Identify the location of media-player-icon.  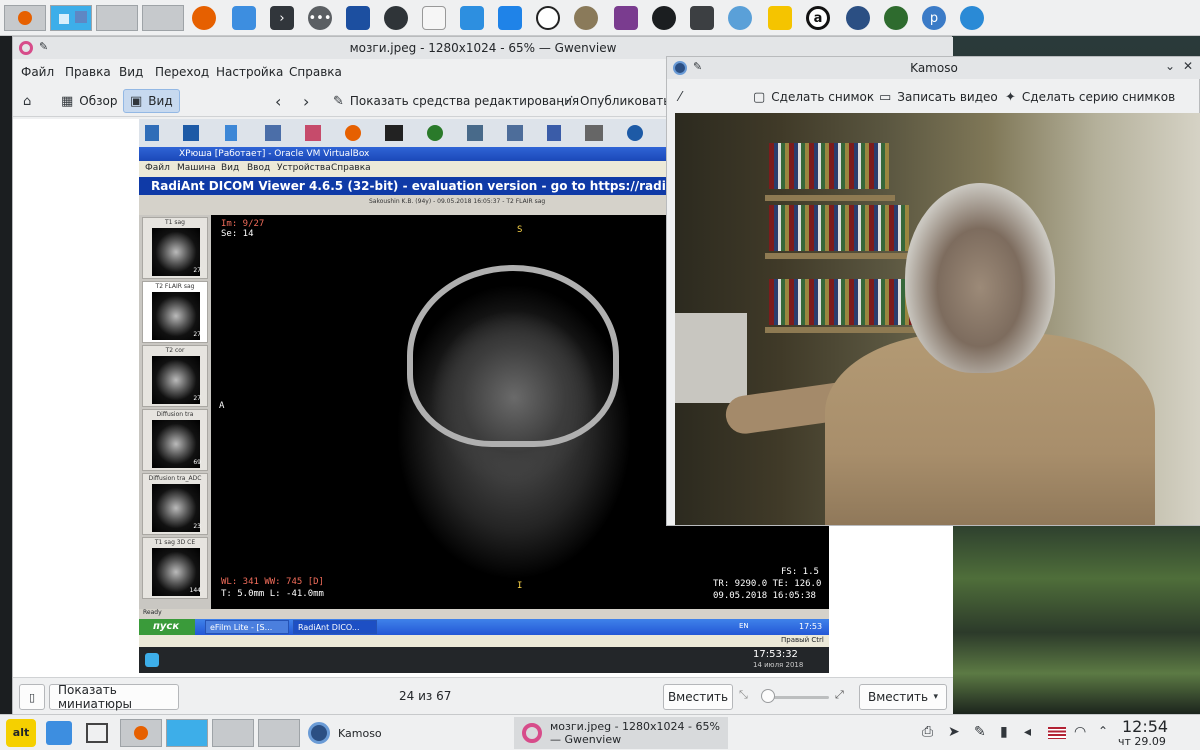
(702, 18).